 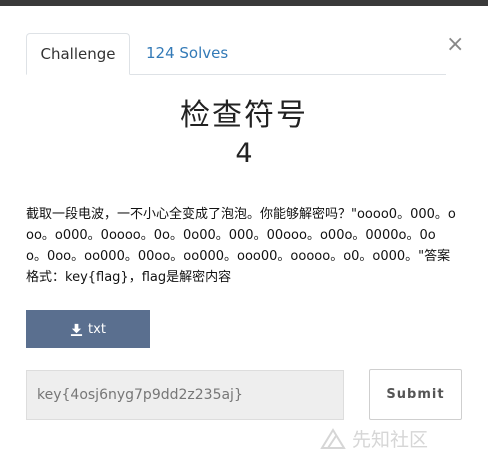 What do you see at coordinates (97, 329) in the screenshot?
I see `download-label: txt` at bounding box center [97, 329].